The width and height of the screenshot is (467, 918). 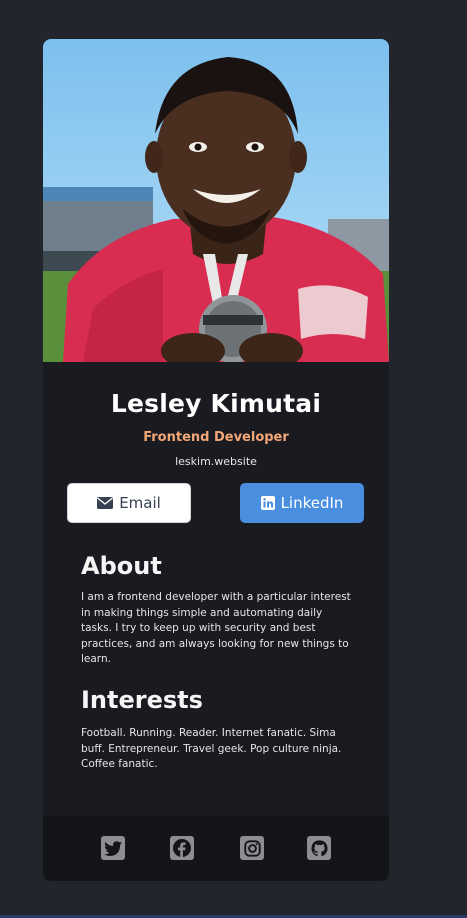 I want to click on instagram-icon, so click(x=252, y=848).